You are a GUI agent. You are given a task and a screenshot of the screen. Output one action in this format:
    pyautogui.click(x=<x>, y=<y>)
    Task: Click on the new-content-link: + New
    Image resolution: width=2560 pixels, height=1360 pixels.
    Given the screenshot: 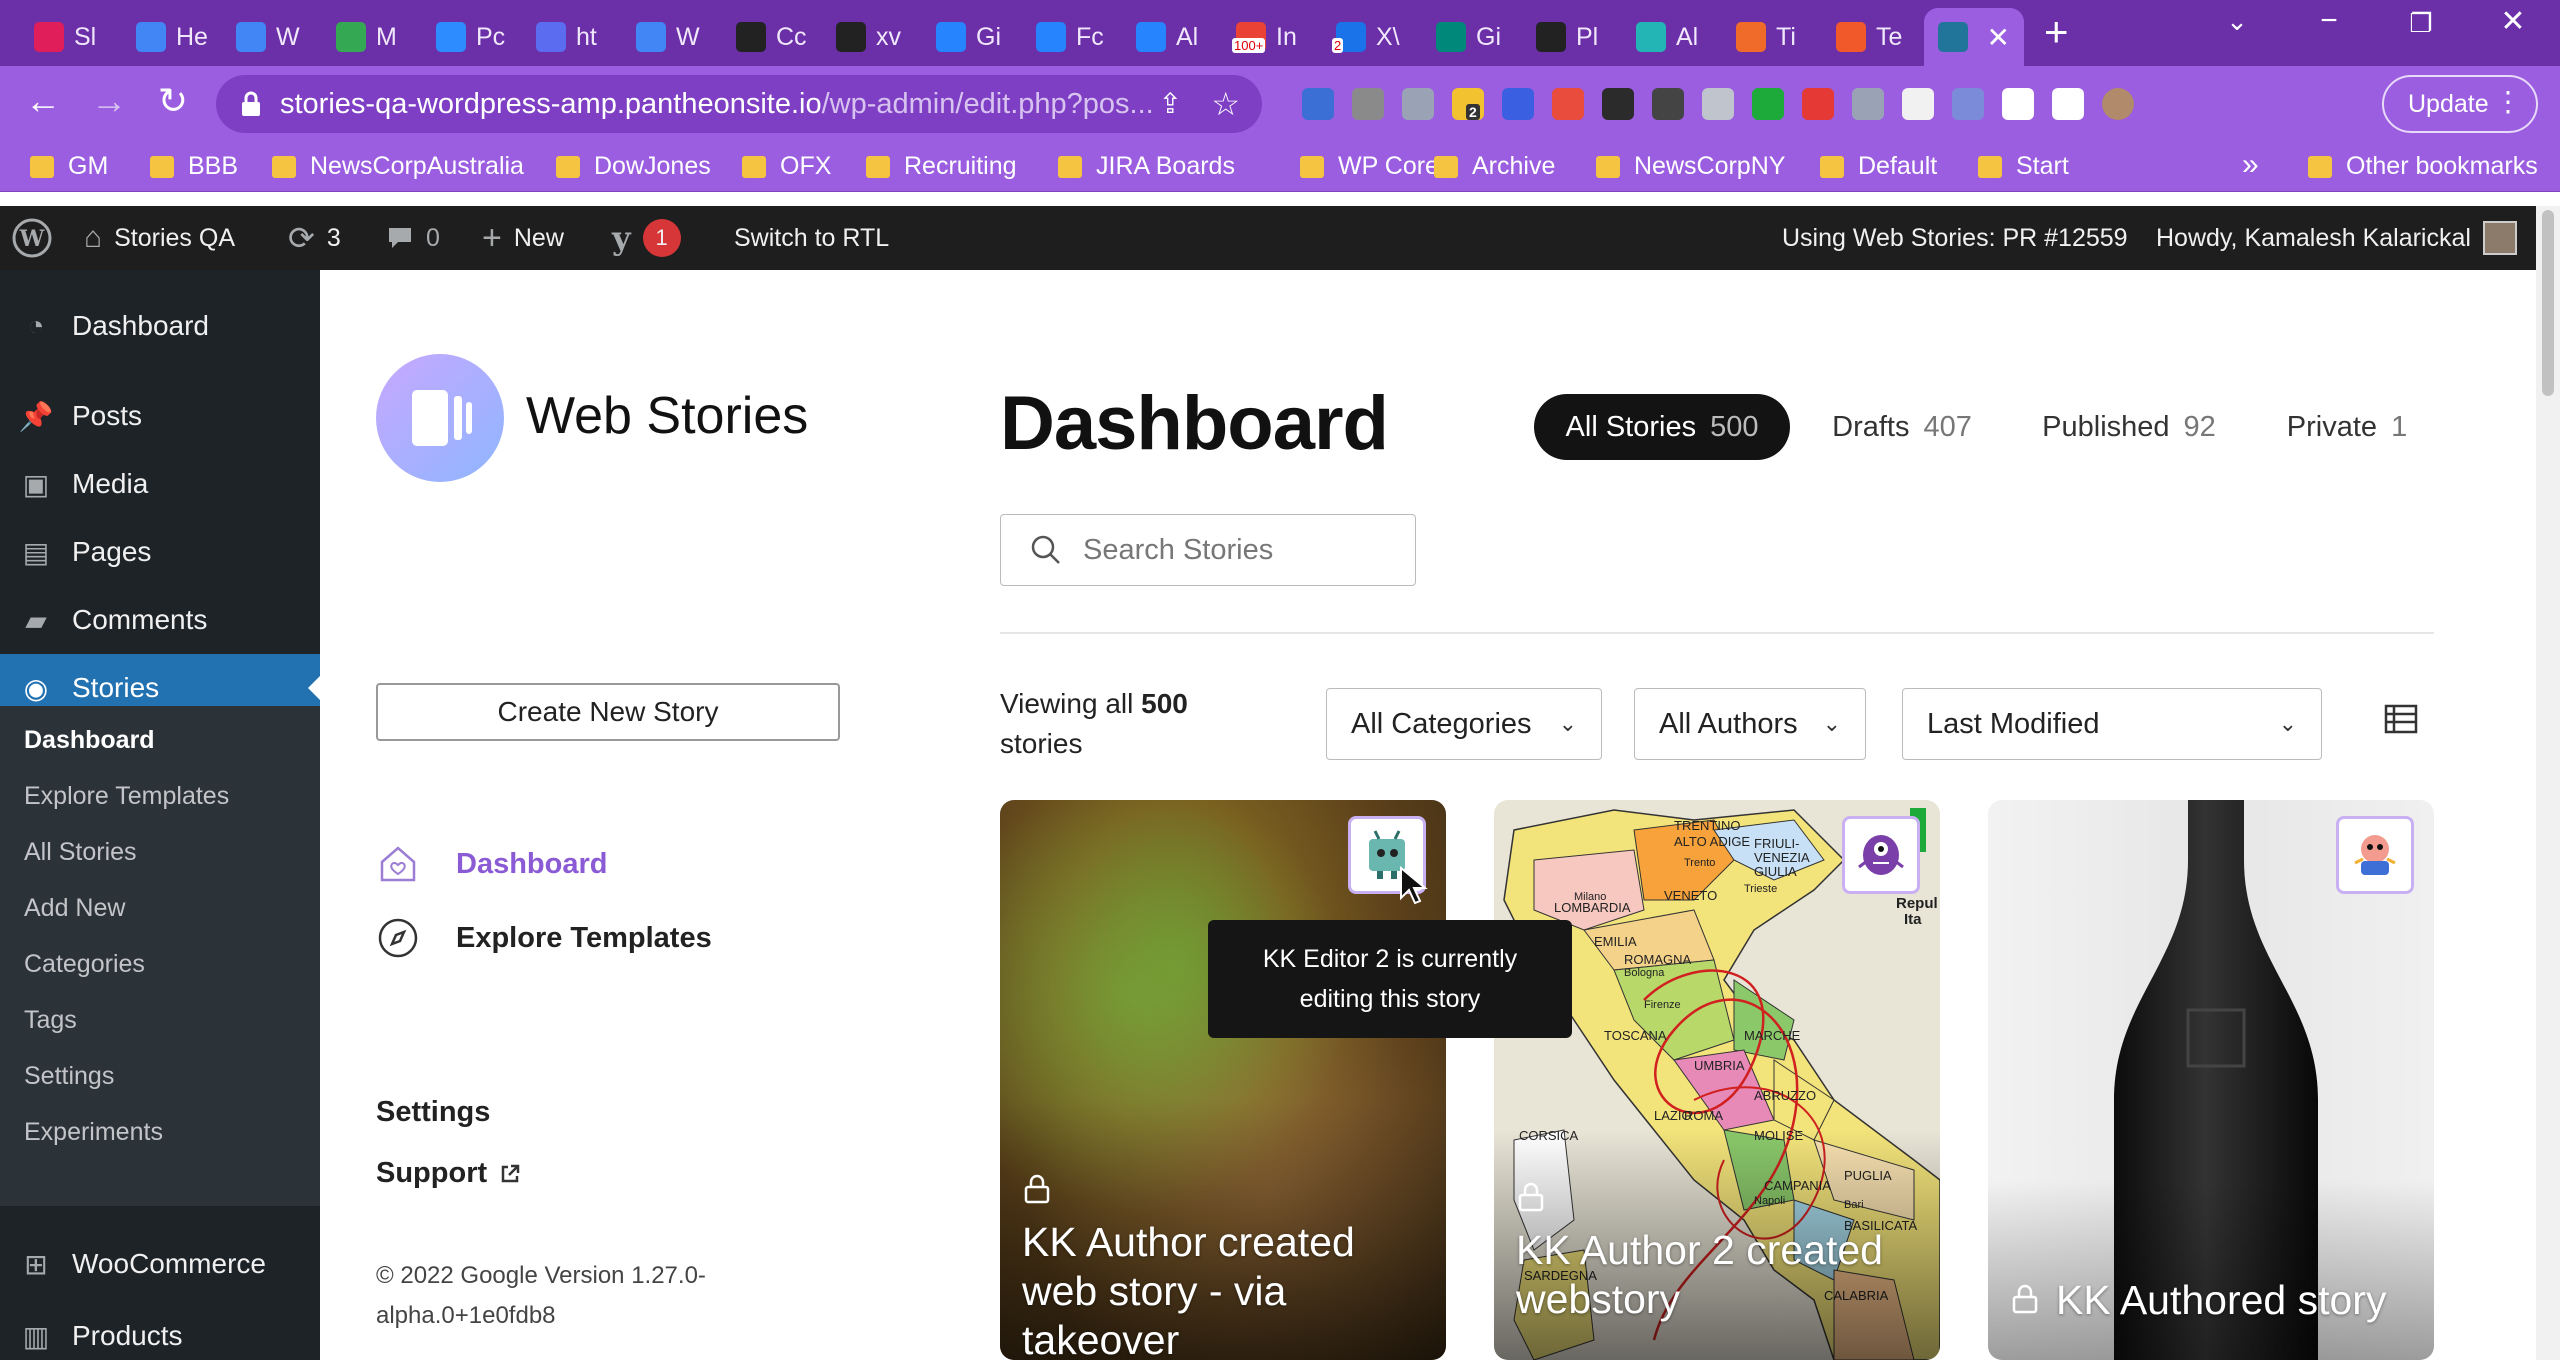 What is the action you would take?
    pyautogui.click(x=523, y=238)
    